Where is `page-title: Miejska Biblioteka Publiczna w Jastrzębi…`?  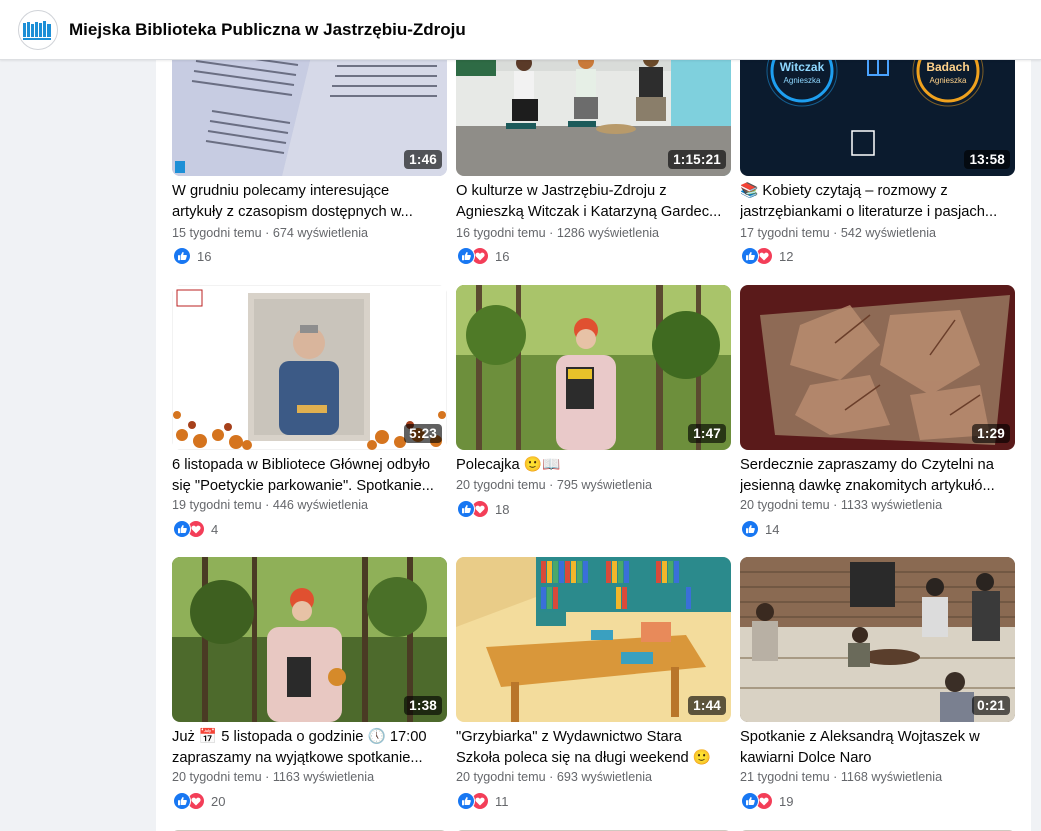 page-title: Miejska Biblioteka Publiczna w Jastrzębi… is located at coordinates (267, 30).